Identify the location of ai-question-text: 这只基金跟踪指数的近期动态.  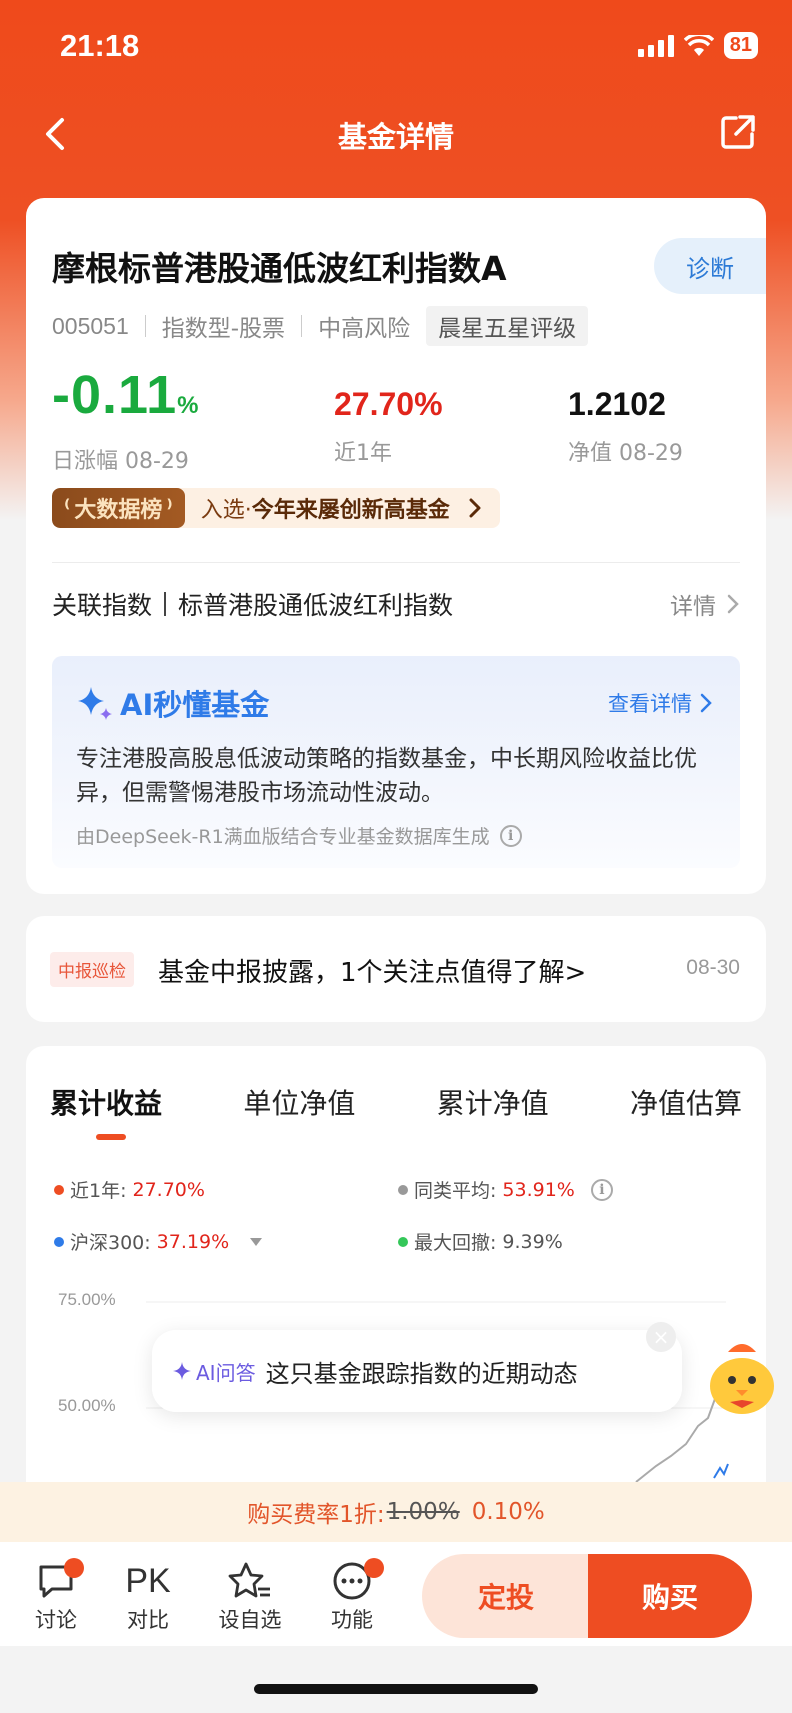
(421, 1373).